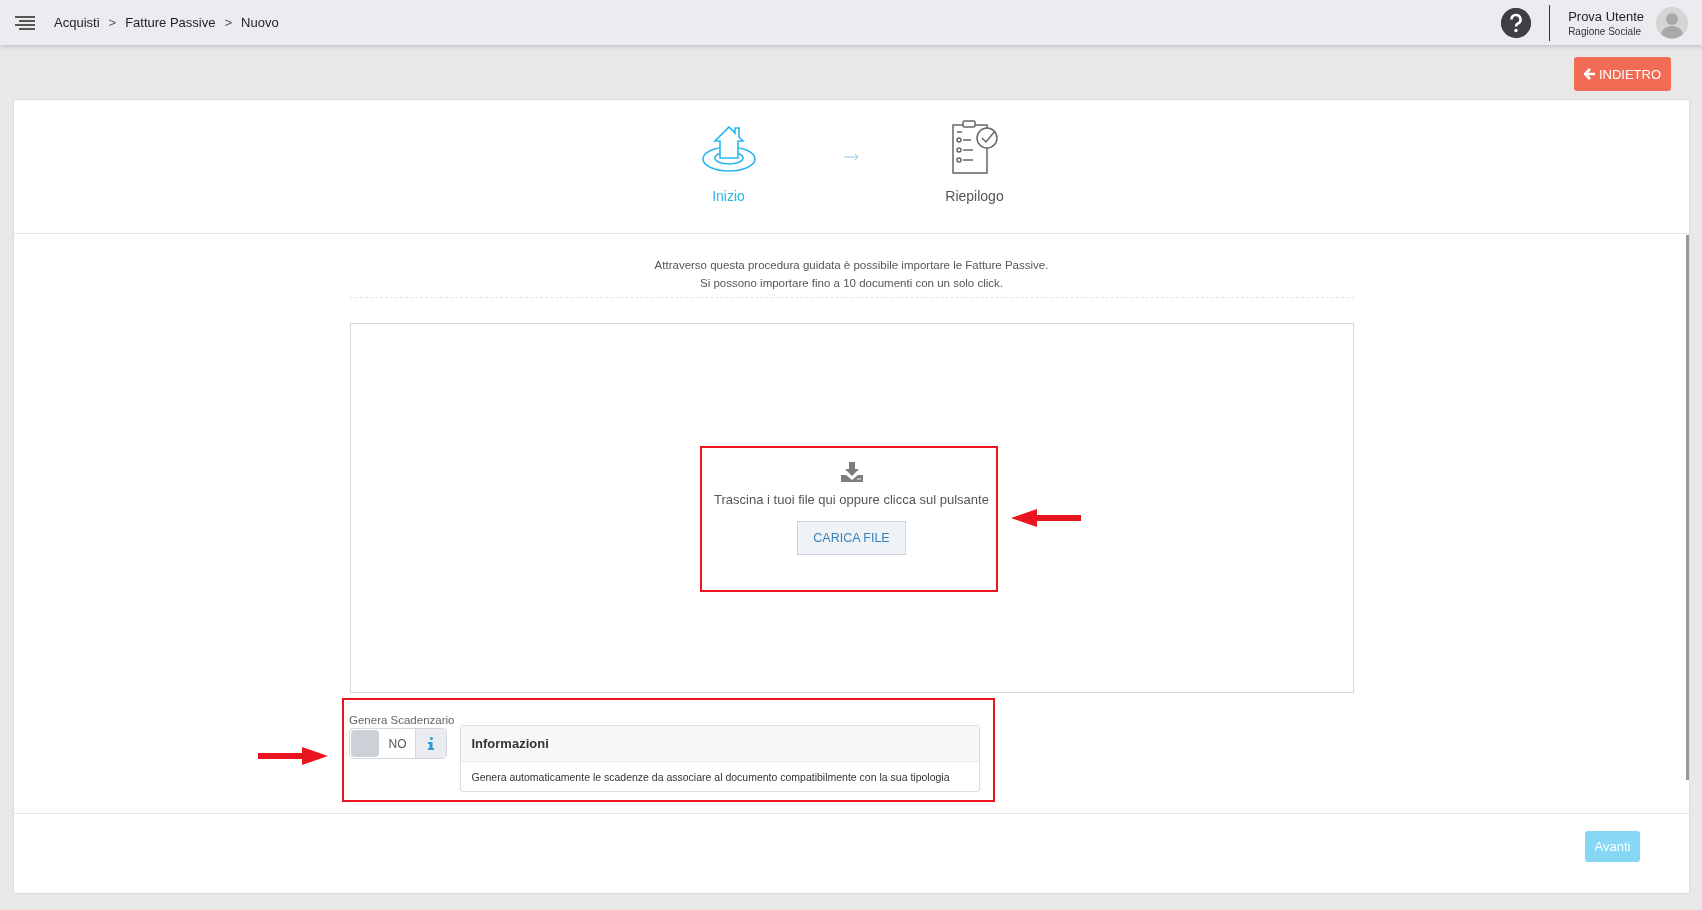  I want to click on toggle-value: NO, so click(397, 744).